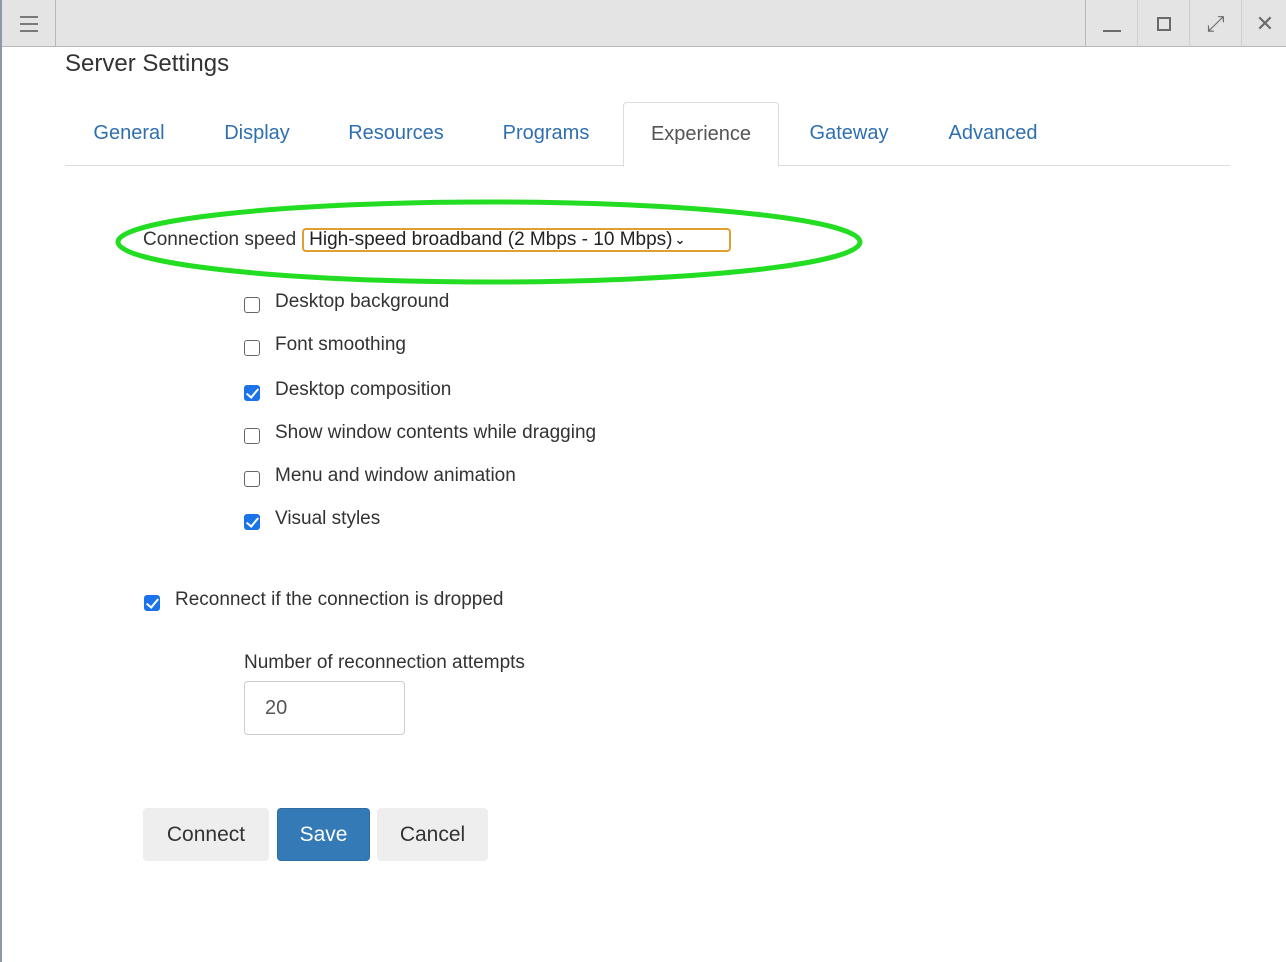 The image size is (1286, 962). I want to click on checkbox-visual-styles, so click(252, 522).